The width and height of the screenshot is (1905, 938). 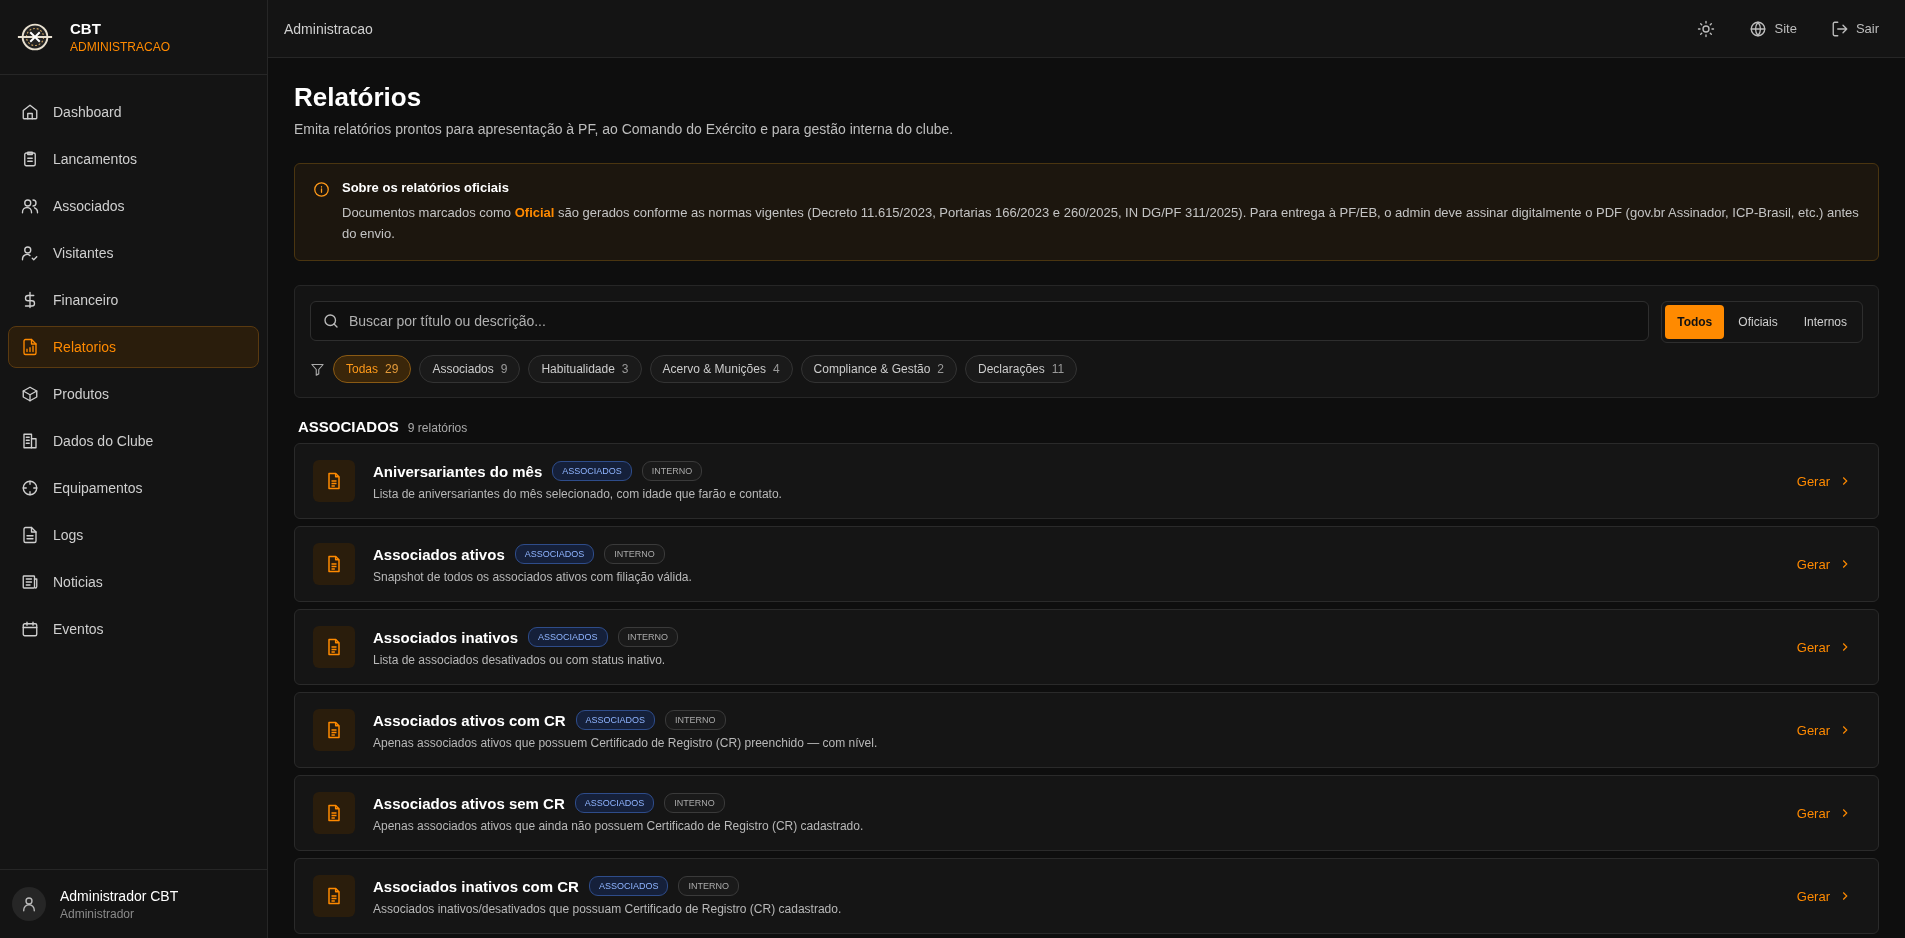 What do you see at coordinates (30, 253) in the screenshot?
I see `user-check-icon` at bounding box center [30, 253].